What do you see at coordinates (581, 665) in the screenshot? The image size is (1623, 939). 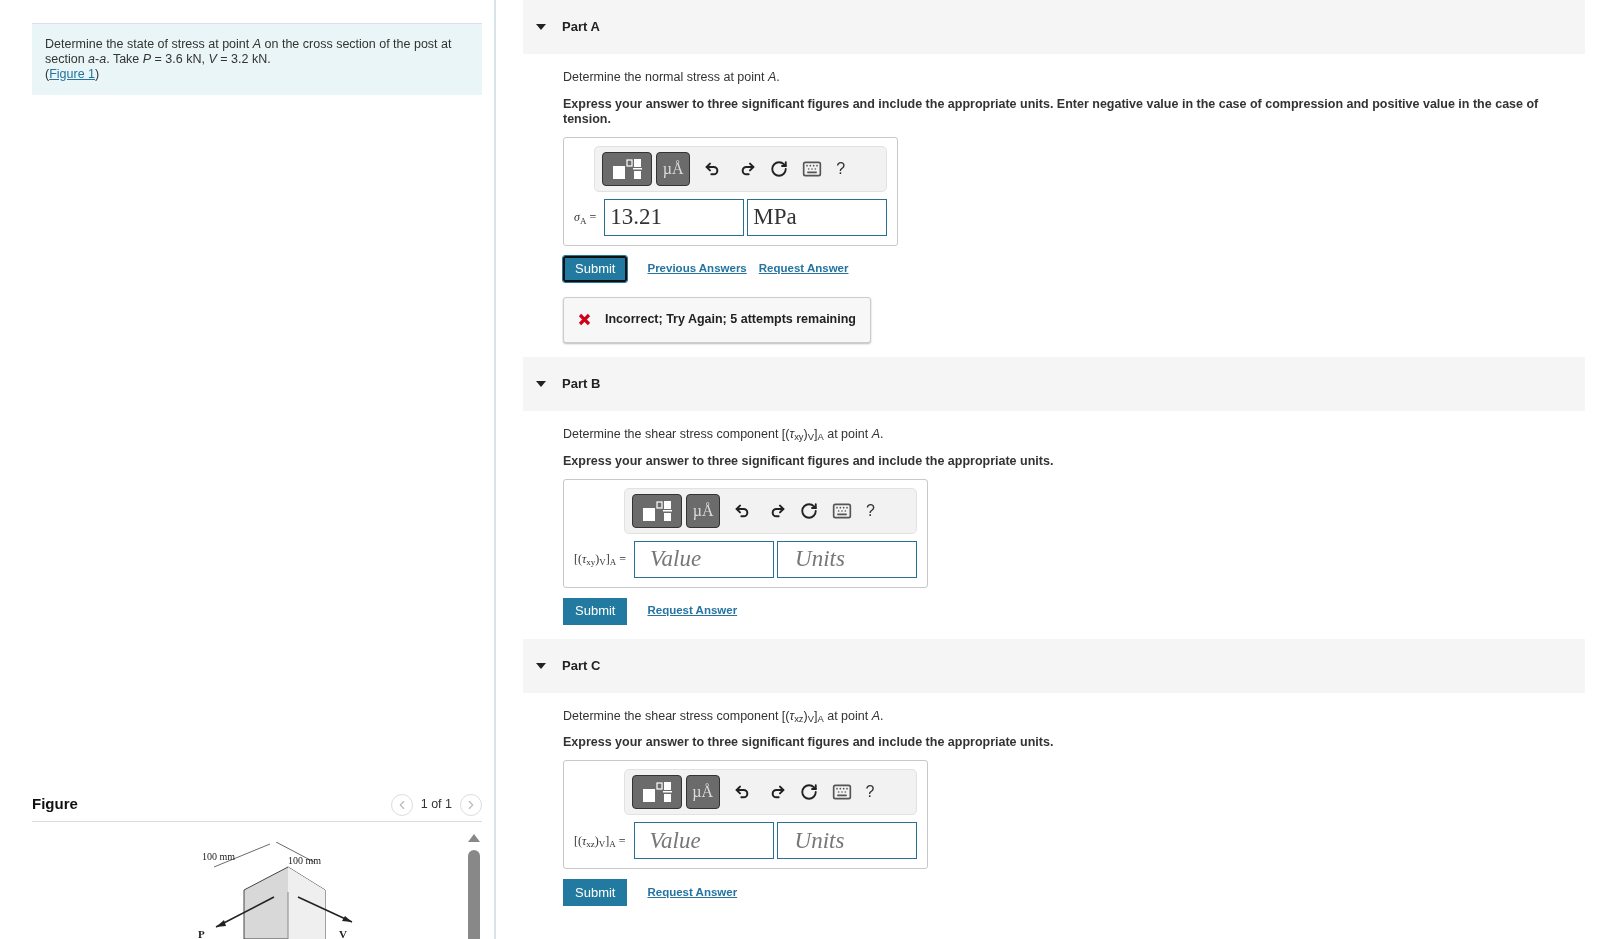 I see `part-title: Part C` at bounding box center [581, 665].